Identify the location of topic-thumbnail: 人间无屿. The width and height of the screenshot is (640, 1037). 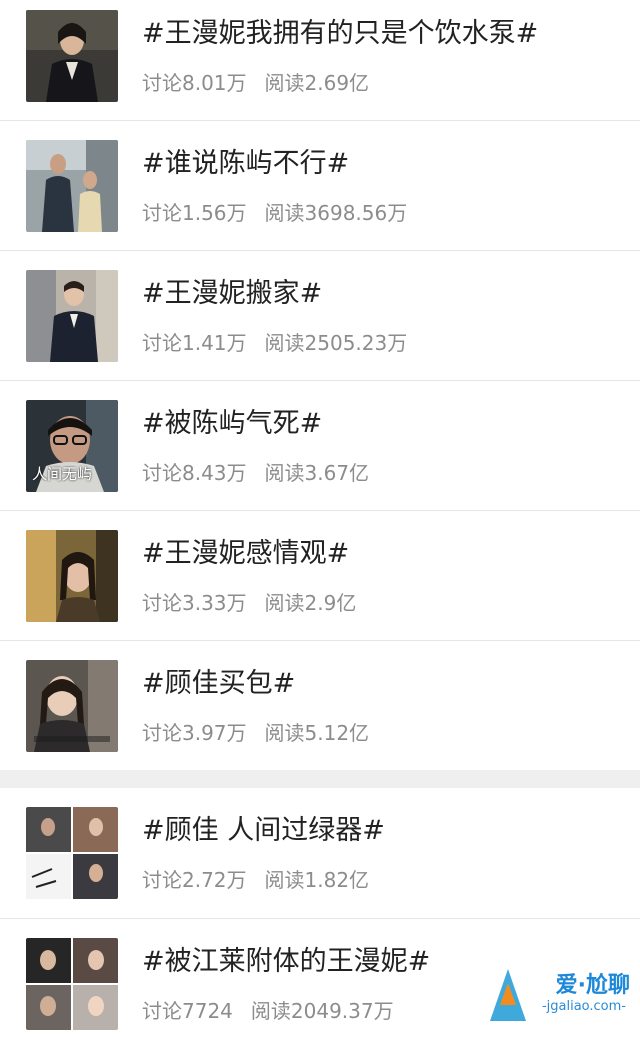
(72, 446).